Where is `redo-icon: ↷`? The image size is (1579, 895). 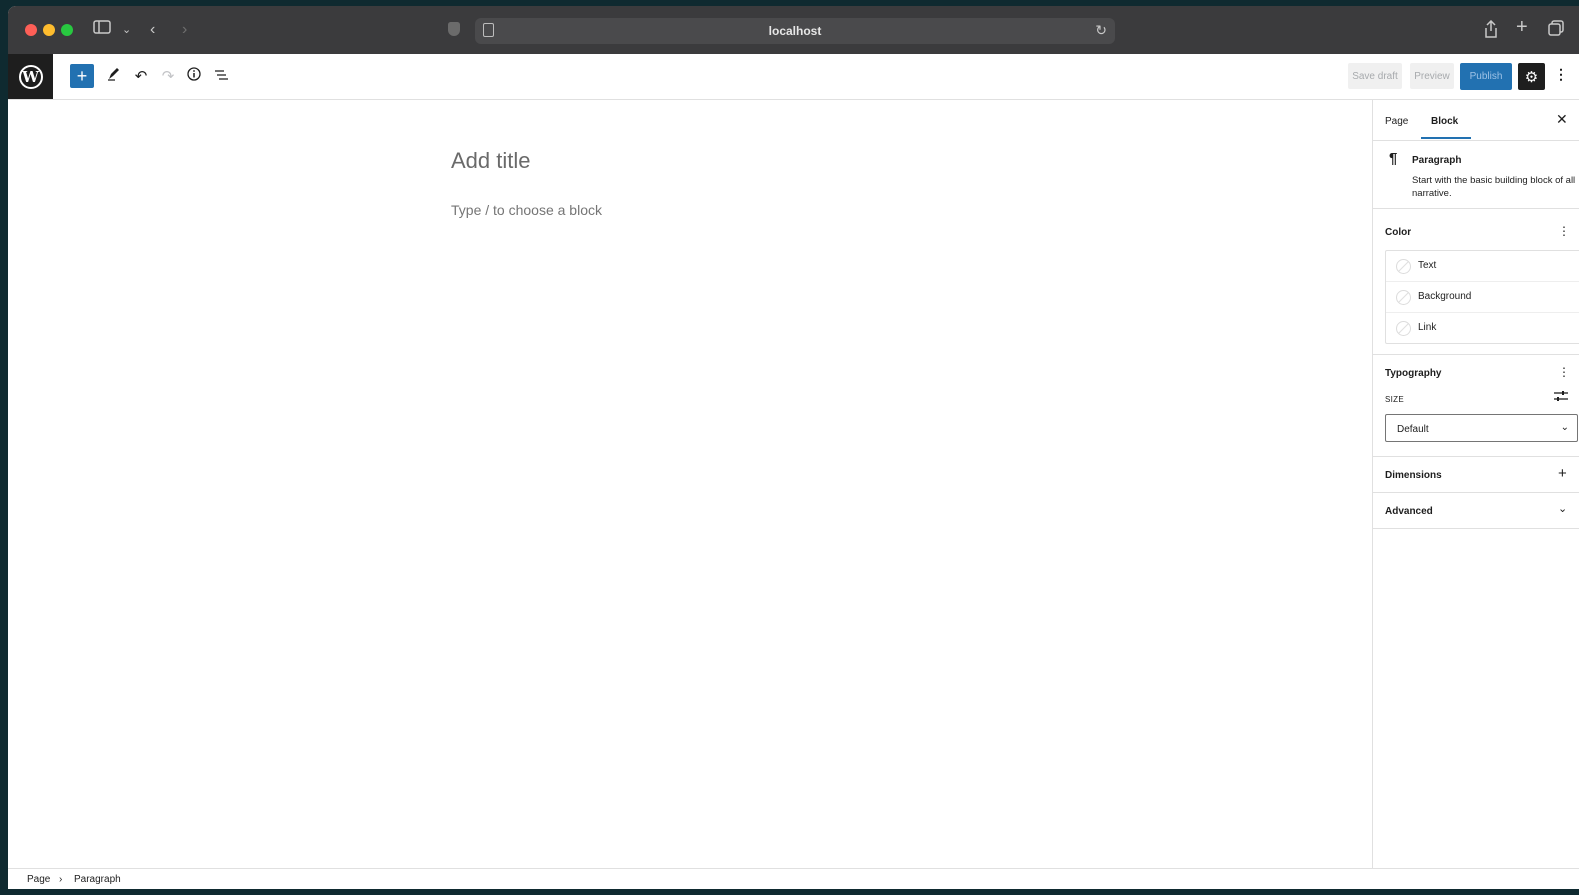 redo-icon: ↷ is located at coordinates (168, 76).